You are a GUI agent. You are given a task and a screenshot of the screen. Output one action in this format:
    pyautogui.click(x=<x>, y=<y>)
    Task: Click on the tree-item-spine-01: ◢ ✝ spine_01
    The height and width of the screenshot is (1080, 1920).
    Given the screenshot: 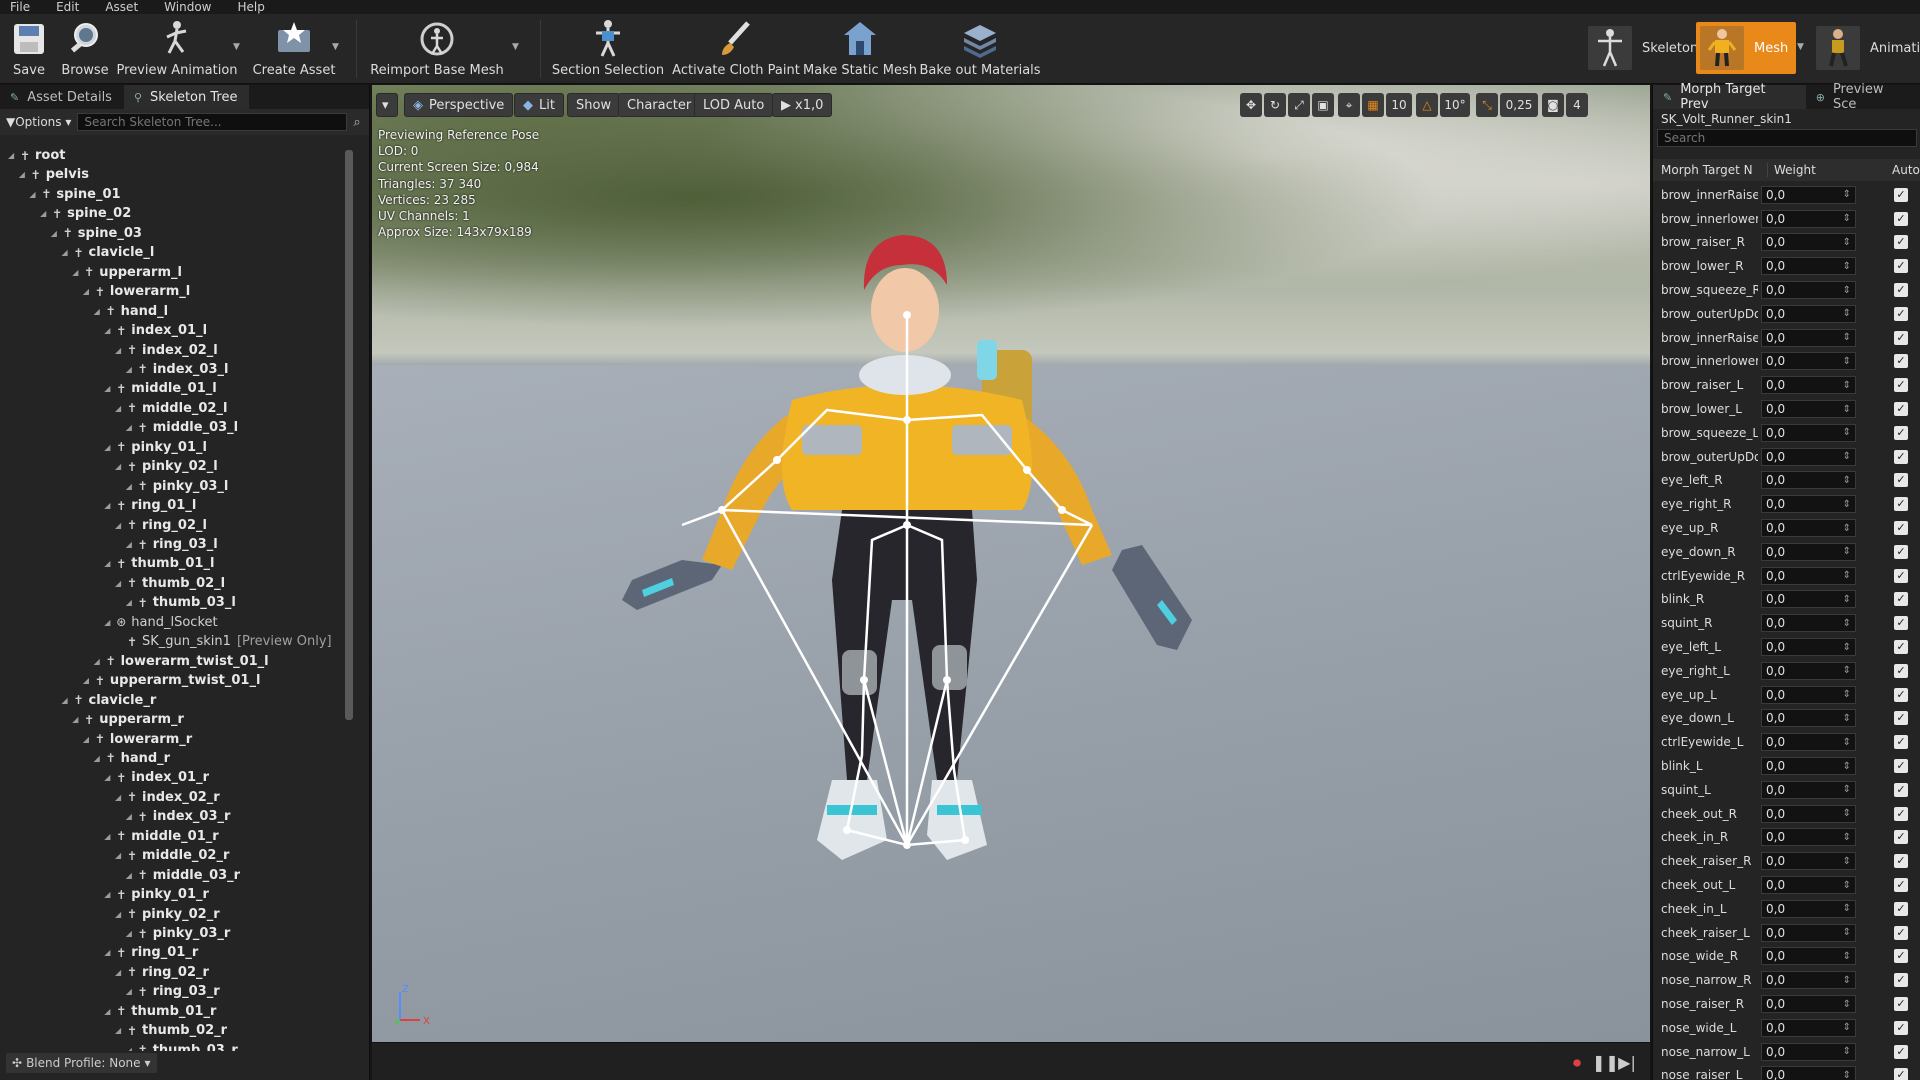 What is the action you would take?
    pyautogui.click(x=60, y=194)
    